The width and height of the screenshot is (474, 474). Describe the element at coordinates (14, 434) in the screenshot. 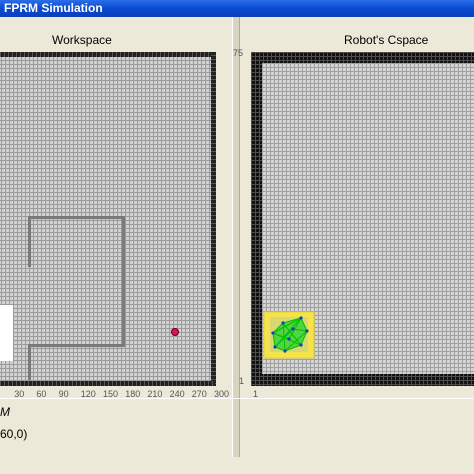

I see `status-line-2: 60,0)` at that location.